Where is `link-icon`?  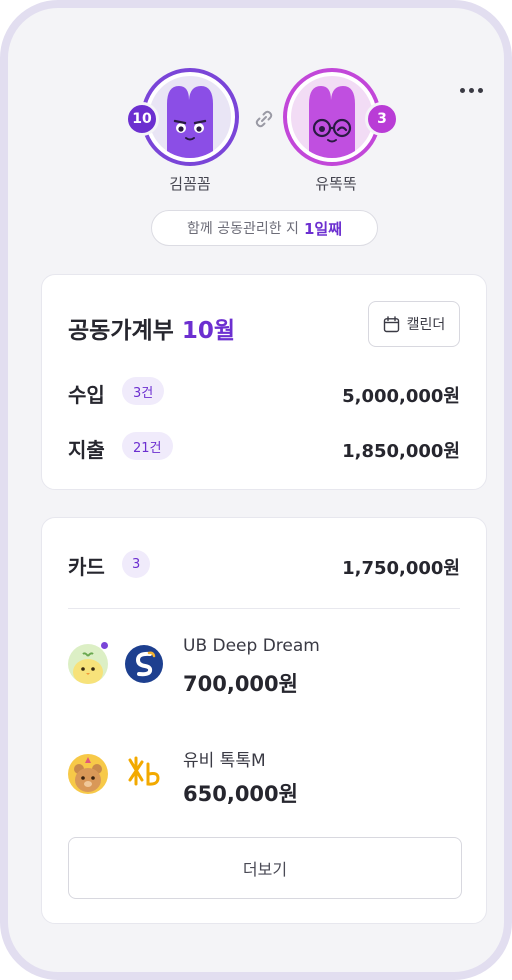
link-icon is located at coordinates (264, 119).